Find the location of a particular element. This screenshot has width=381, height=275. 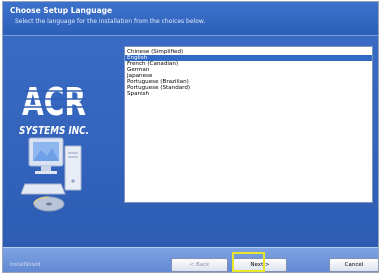

acr-systems-logo: ACR SYSTEMS INC. is located at coordinates (54, 108).